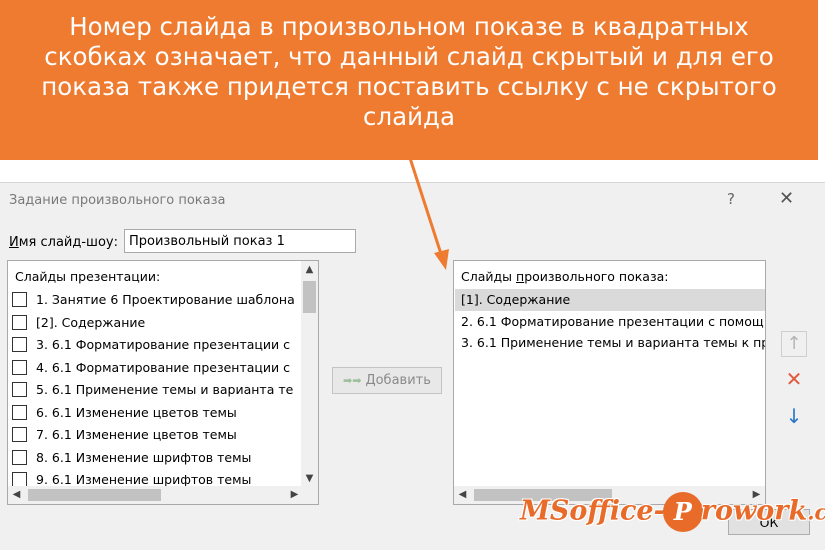  I want to click on move-up-button: ↑, so click(794, 344).